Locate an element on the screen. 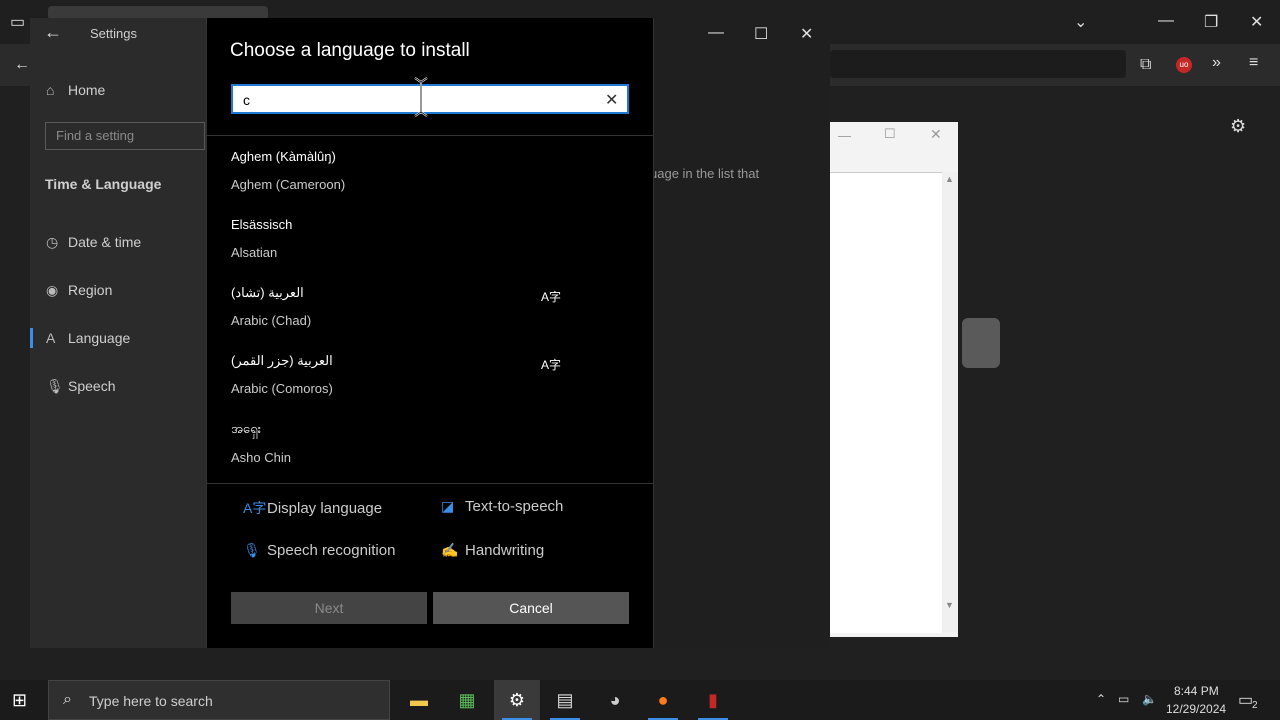  restore-icon: ❐ is located at coordinates (1211, 22).